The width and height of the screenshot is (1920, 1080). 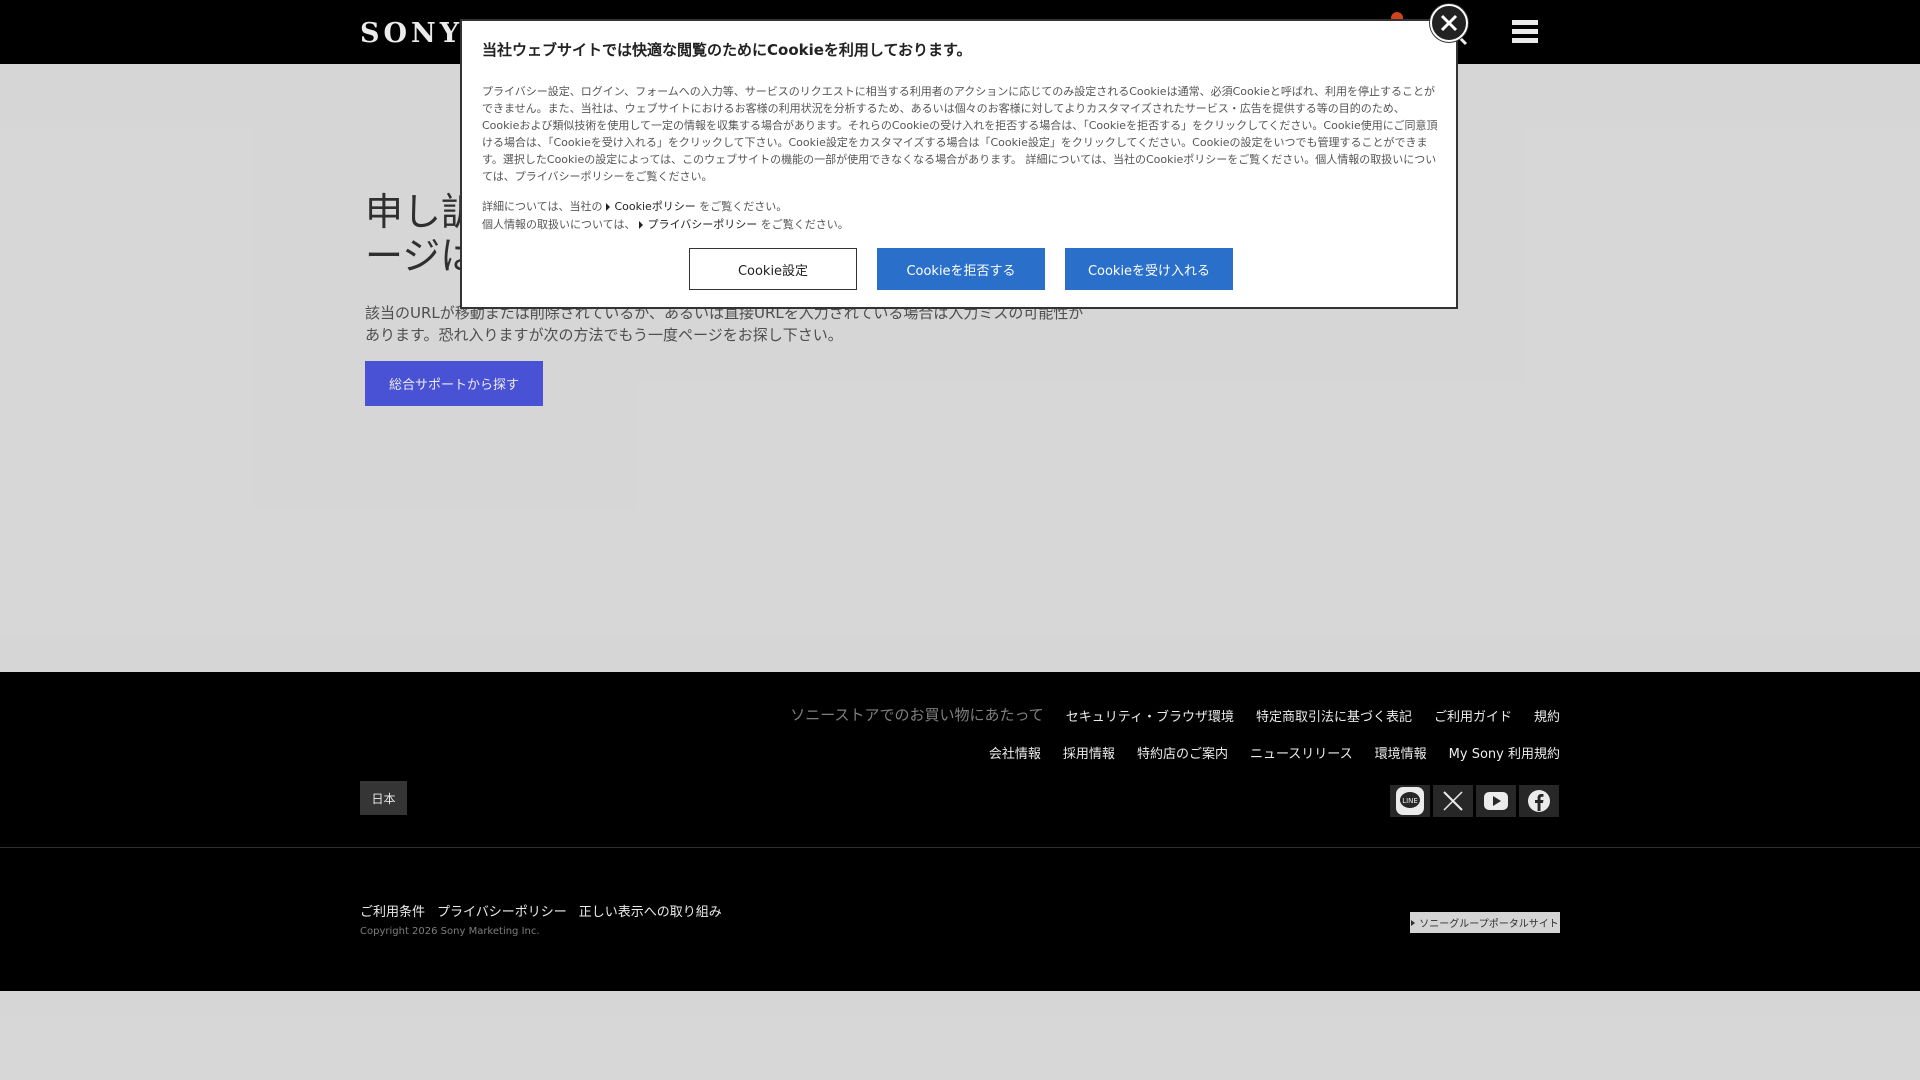 I want to click on cookie-policy-link: Cookieポリシー, so click(x=654, y=206).